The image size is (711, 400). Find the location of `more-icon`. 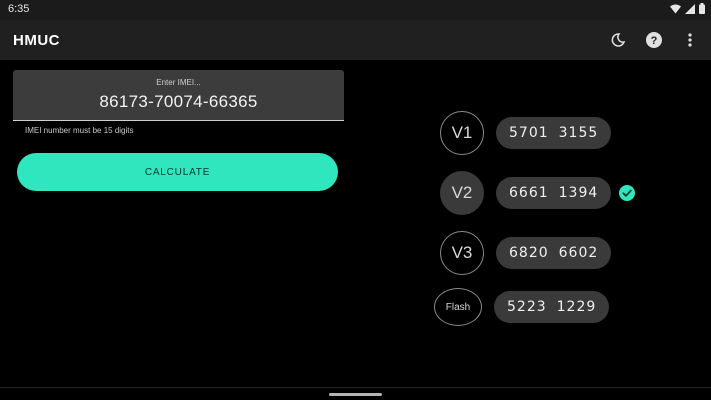

more-icon is located at coordinates (690, 40).